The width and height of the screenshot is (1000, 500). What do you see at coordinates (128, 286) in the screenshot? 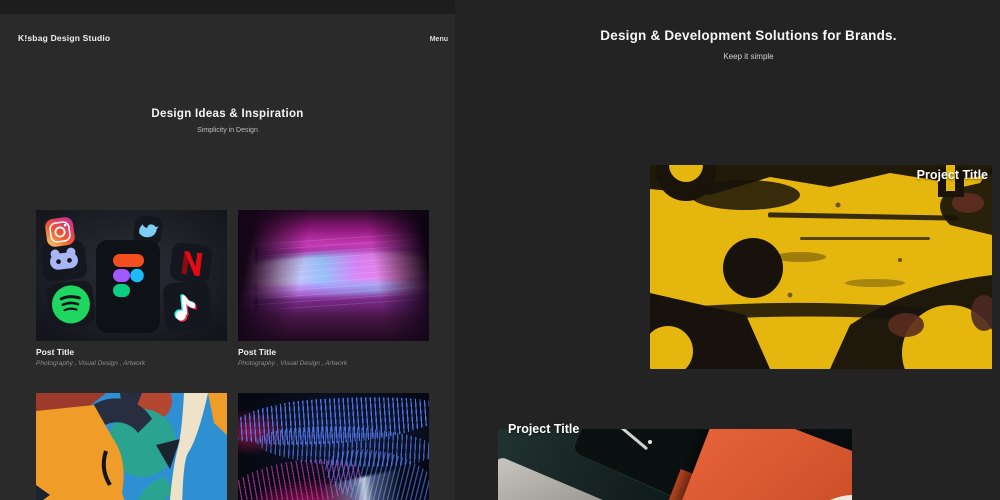
I see `figma-icon` at bounding box center [128, 286].